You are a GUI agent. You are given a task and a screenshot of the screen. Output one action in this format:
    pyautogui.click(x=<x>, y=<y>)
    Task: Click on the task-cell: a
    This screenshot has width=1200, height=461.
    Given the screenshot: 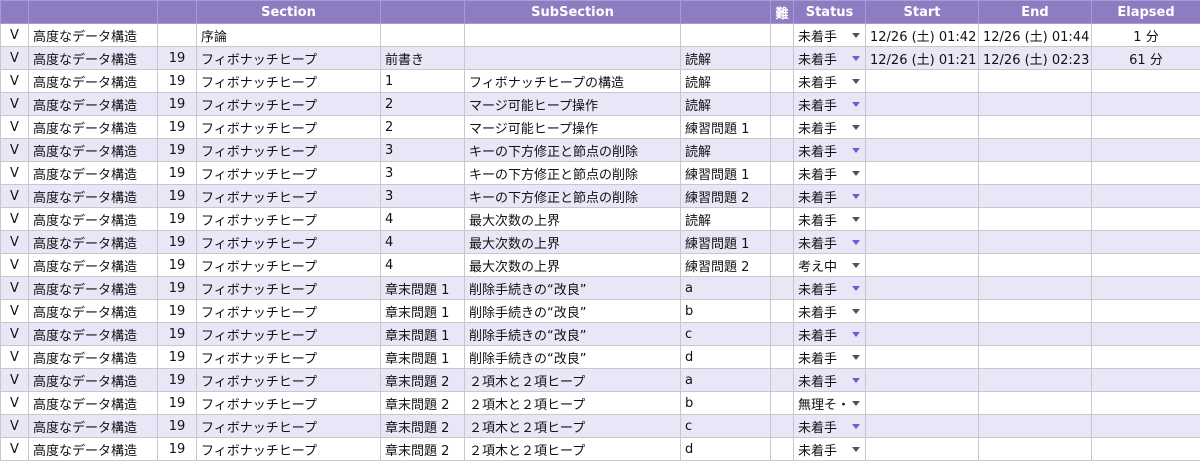 What is the action you would take?
    pyautogui.click(x=726, y=288)
    